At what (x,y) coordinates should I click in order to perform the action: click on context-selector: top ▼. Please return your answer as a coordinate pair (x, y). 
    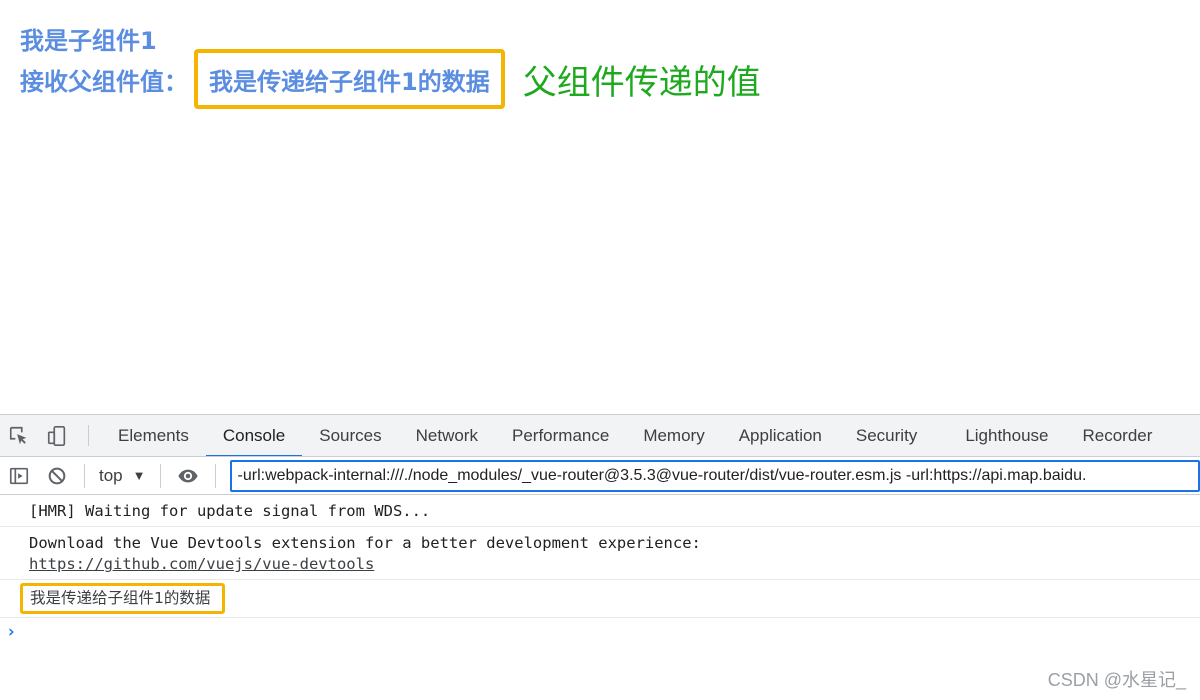
    Looking at the image, I should click on (122, 476).